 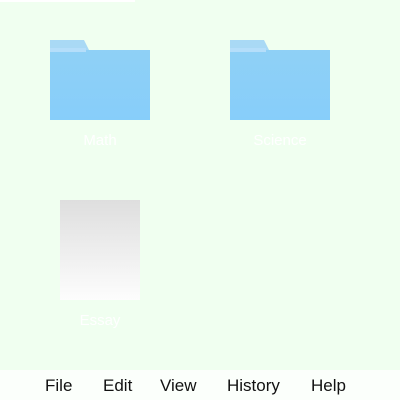 What do you see at coordinates (100, 320) in the screenshot?
I see `document-label: Essay` at bounding box center [100, 320].